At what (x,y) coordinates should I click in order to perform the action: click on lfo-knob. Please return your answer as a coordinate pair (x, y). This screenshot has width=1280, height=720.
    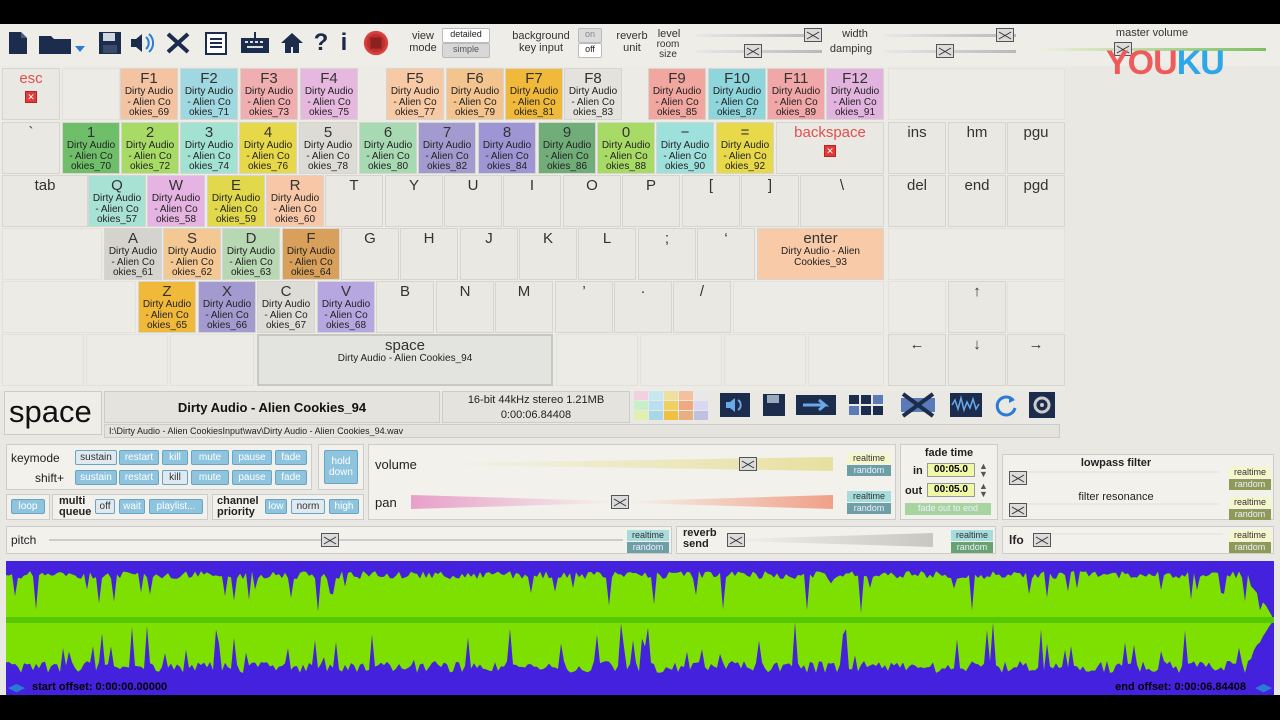
    Looking at the image, I should click on (1042, 540).